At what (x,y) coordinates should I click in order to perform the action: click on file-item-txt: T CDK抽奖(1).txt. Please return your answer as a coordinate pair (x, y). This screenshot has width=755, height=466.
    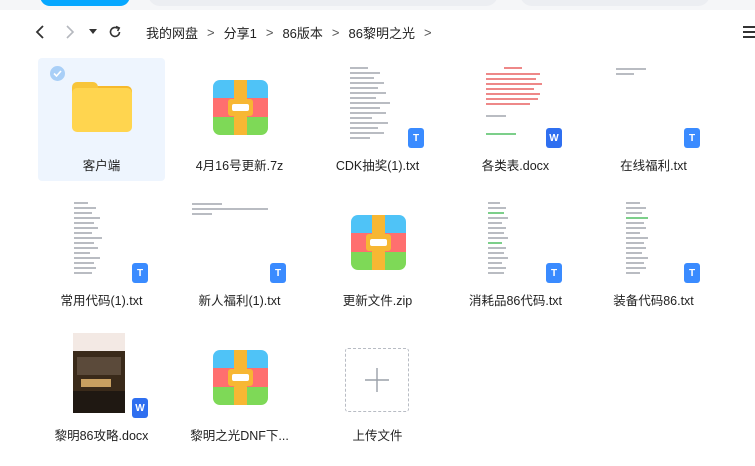
    Looking at the image, I should click on (377, 119).